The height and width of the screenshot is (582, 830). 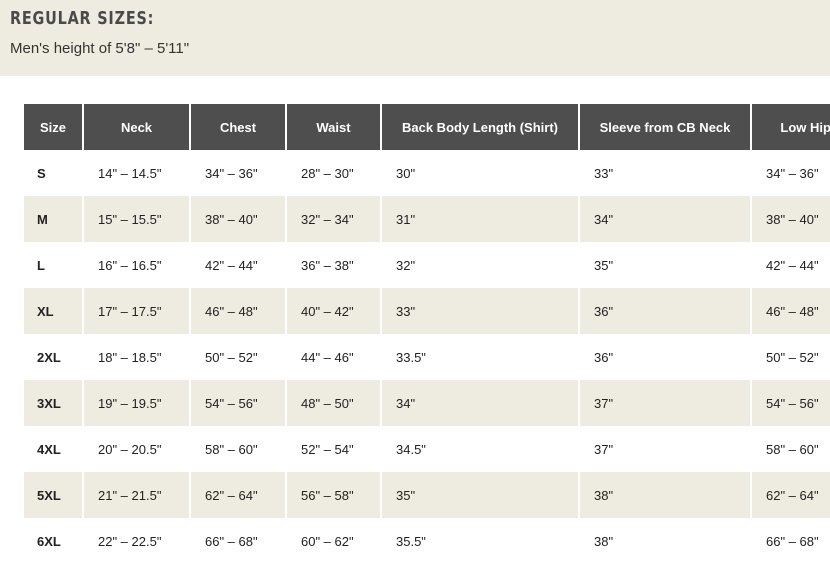 What do you see at coordinates (53, 403) in the screenshot?
I see `table-cell-size: 3XL` at bounding box center [53, 403].